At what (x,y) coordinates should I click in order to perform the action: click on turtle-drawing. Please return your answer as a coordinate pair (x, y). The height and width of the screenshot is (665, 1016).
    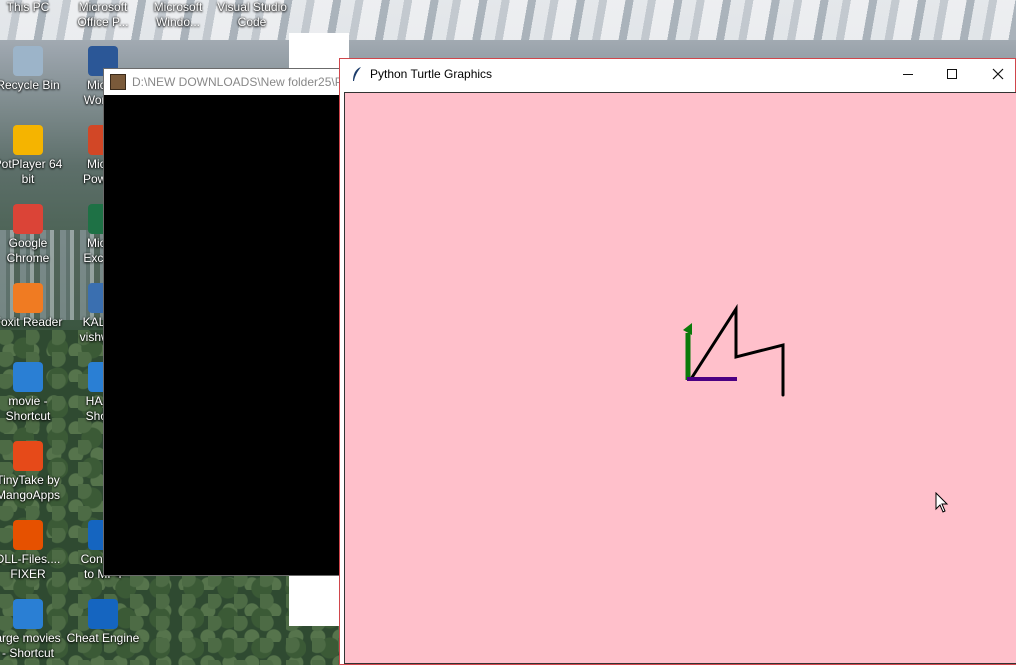
    Looking at the image, I should click on (734, 350).